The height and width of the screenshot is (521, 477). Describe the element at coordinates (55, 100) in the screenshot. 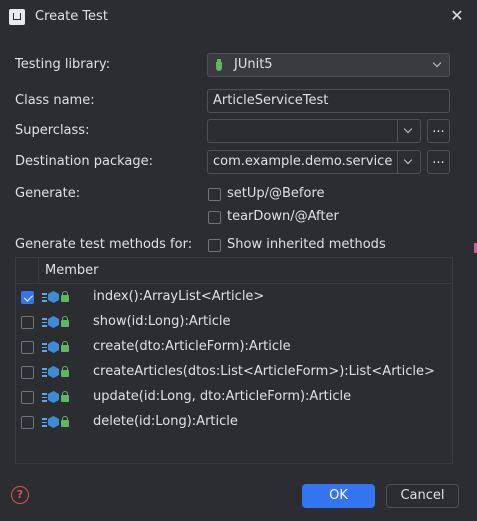

I see `class-name-label: Class name:` at that location.